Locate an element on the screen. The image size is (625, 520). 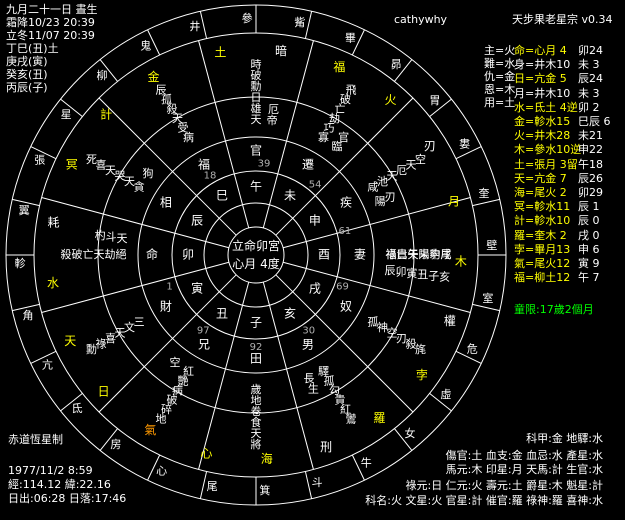
spirit-char: 殺 is located at coordinates (66, 254).